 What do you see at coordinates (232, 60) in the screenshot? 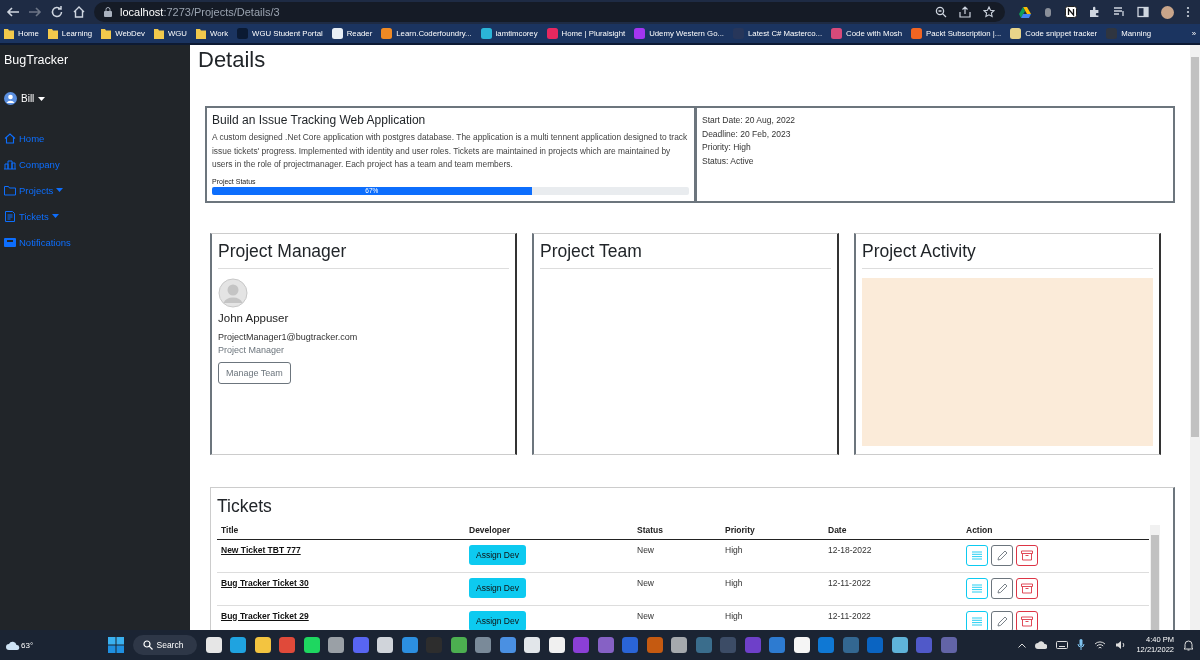
I see `page-heading: Details` at bounding box center [232, 60].